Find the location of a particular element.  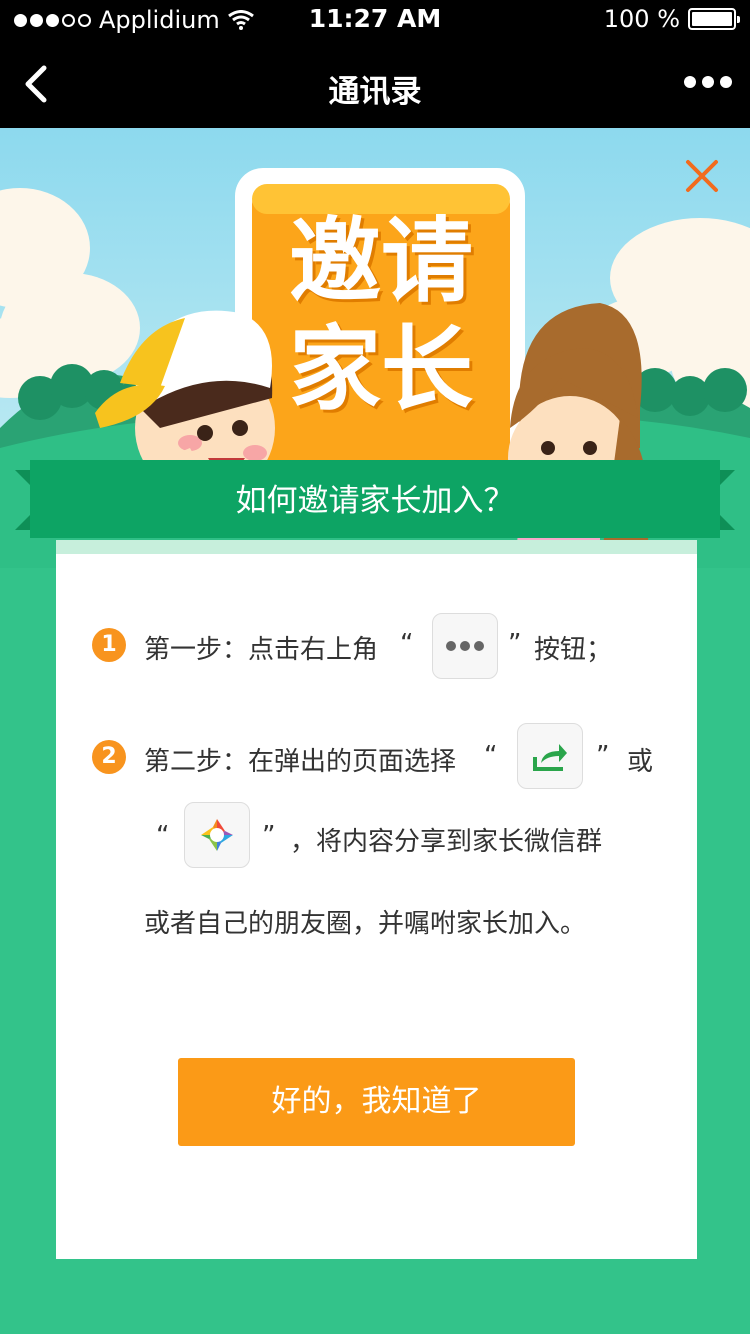

battery-group: 100 % is located at coordinates (671, 19).